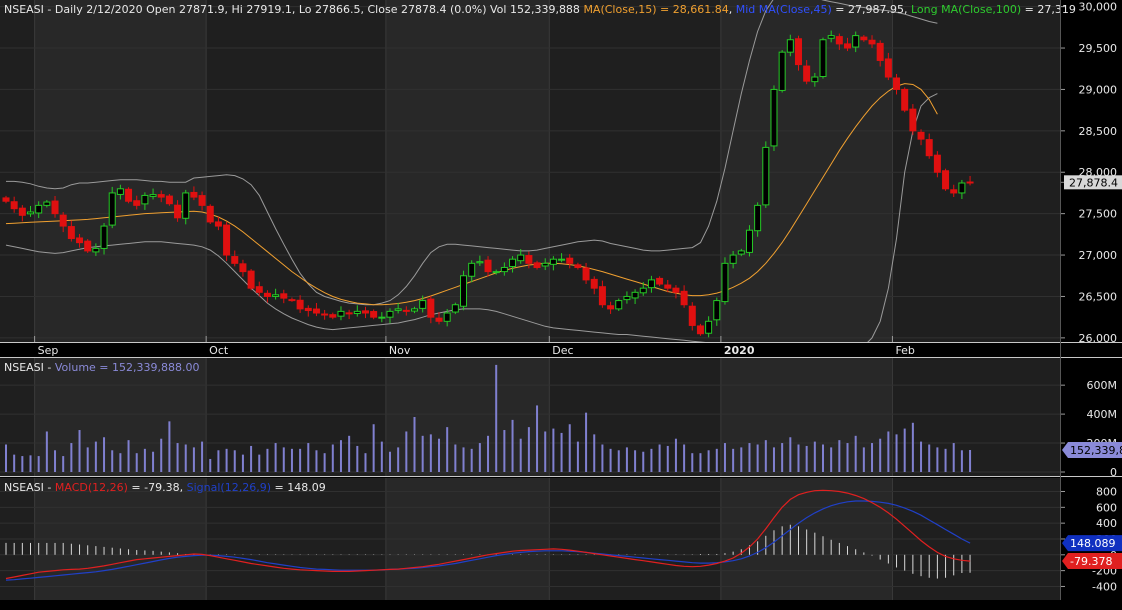 The width and height of the screenshot is (1122, 610). I want to click on month-label: Sep, so click(48, 350).